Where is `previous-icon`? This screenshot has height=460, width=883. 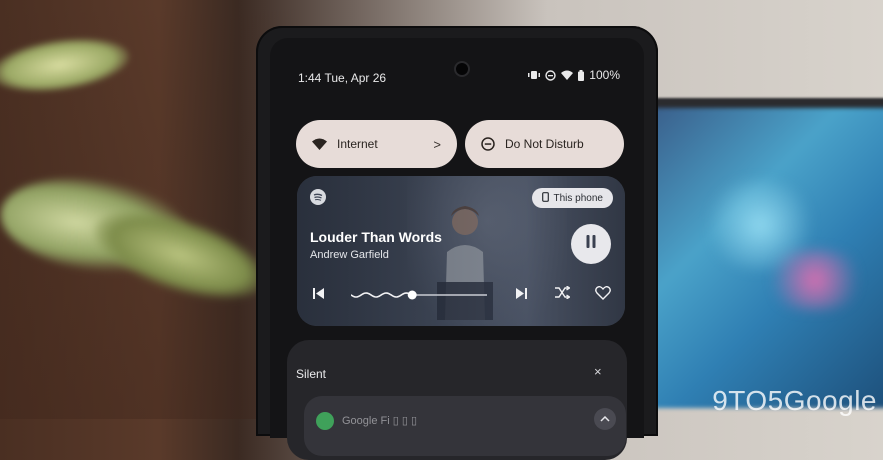 previous-icon is located at coordinates (318, 295).